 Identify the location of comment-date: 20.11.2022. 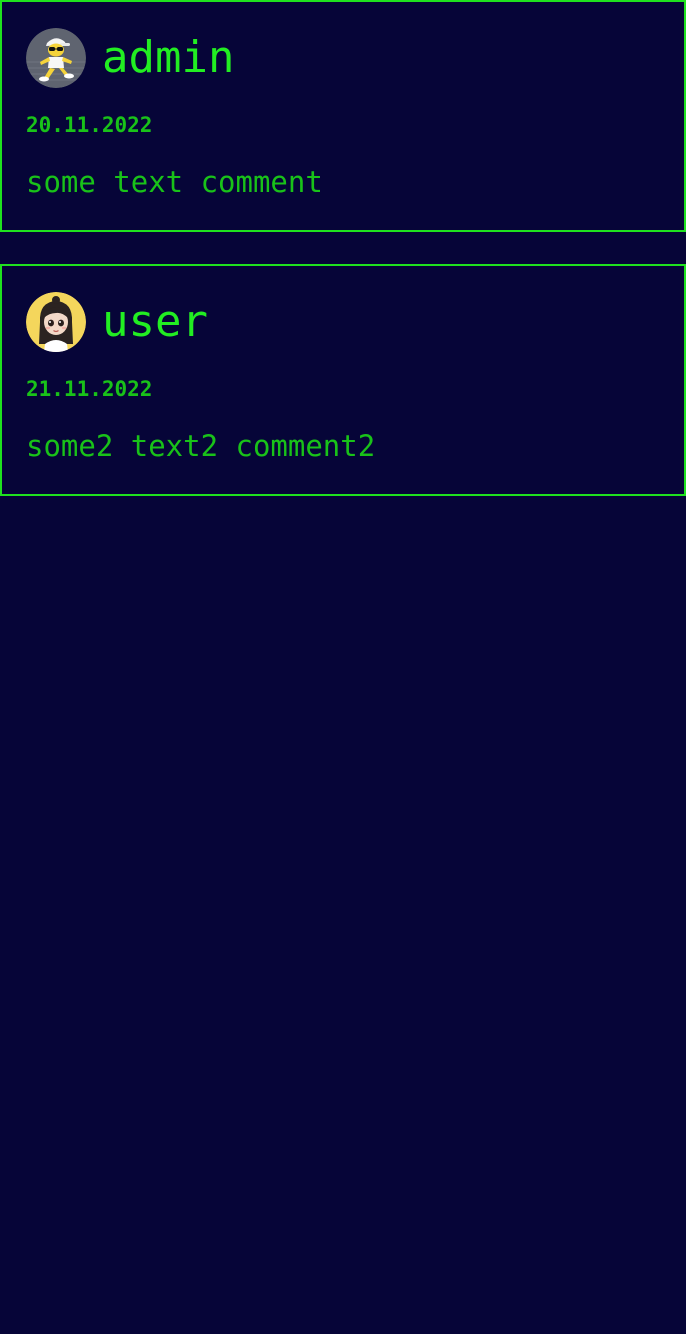
(89, 125).